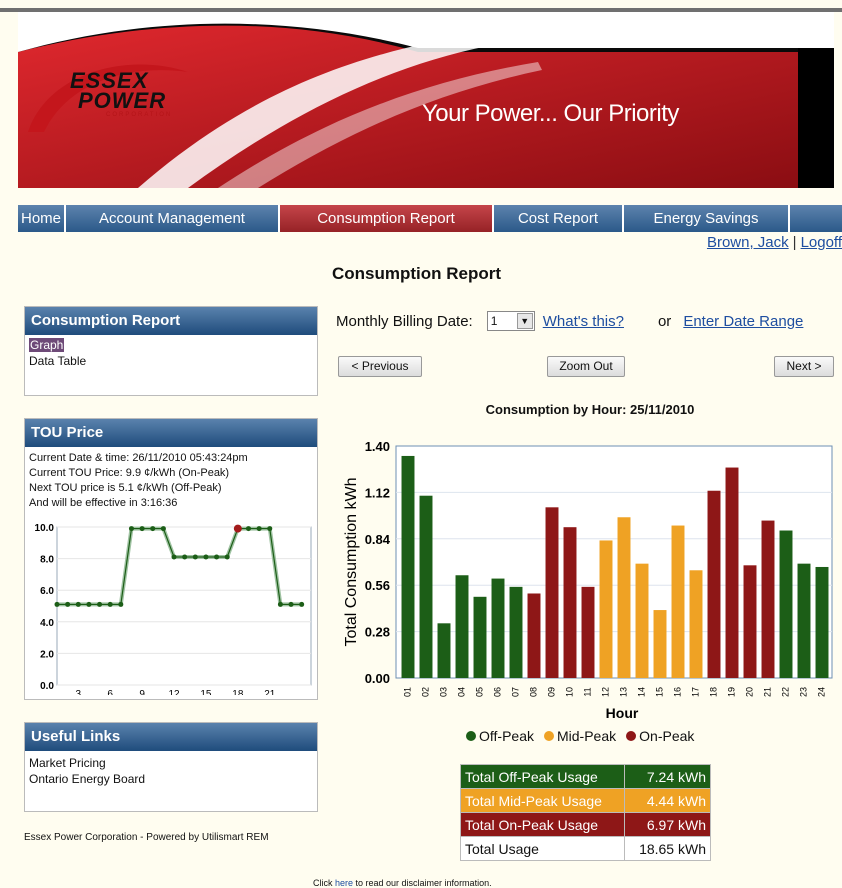 The image size is (842, 888). Describe the element at coordinates (585, 800) in the screenshot. I see `table-row: Total Mid-Peak Usage 4.44 kWh` at that location.